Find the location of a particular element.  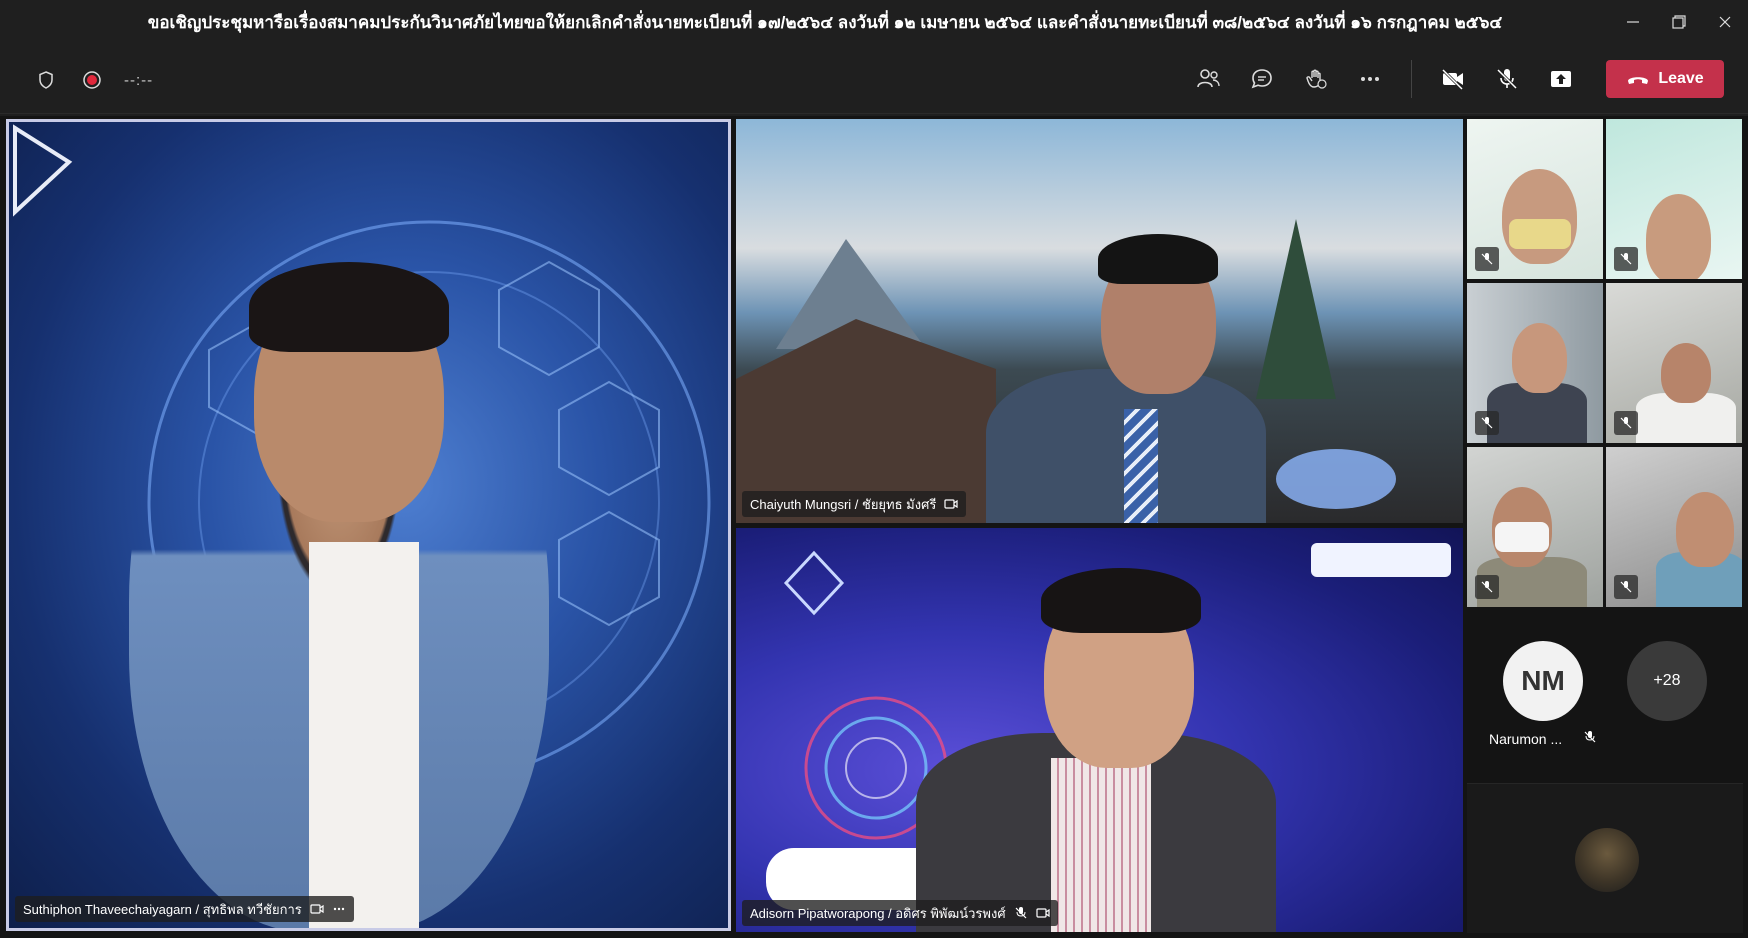

more-participants-button: +28 is located at coordinates (1667, 681).